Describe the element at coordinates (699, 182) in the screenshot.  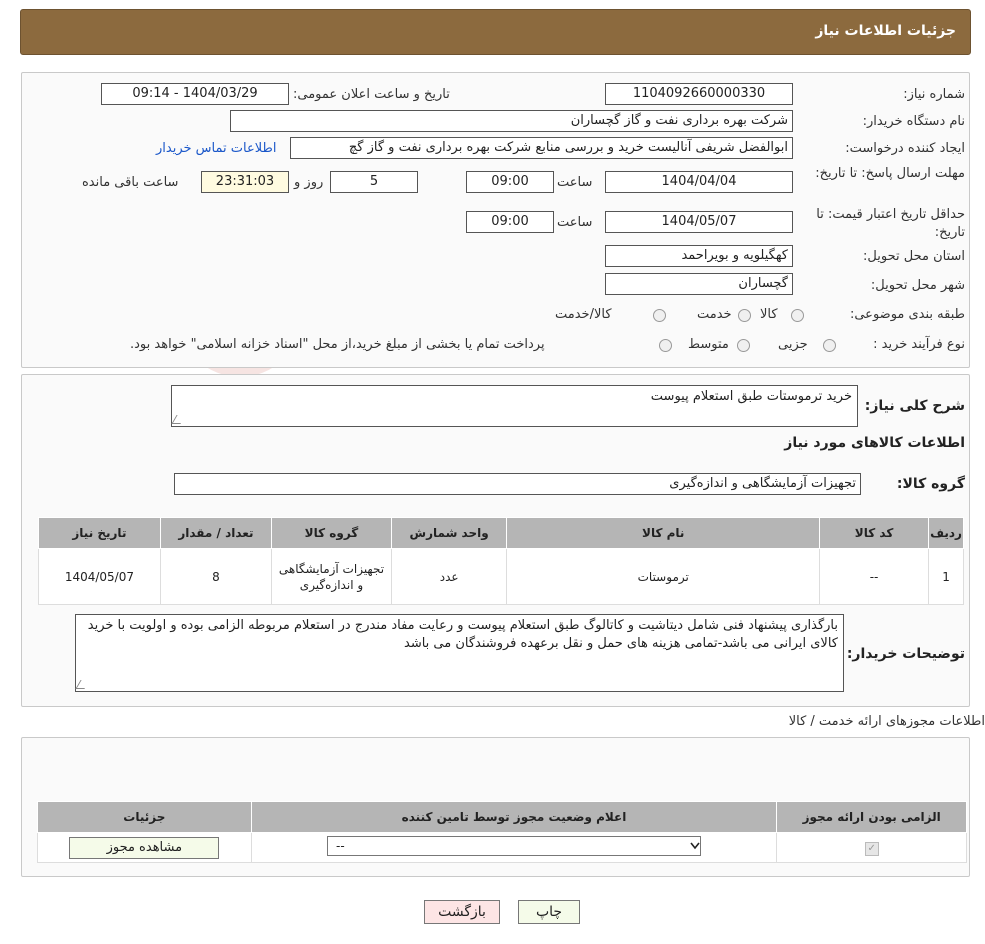
I see `deadline-date-field: 1404/04/04` at that location.